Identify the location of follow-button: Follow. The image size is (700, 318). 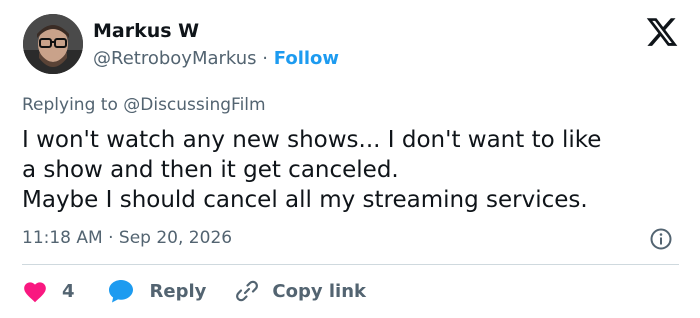
(306, 58).